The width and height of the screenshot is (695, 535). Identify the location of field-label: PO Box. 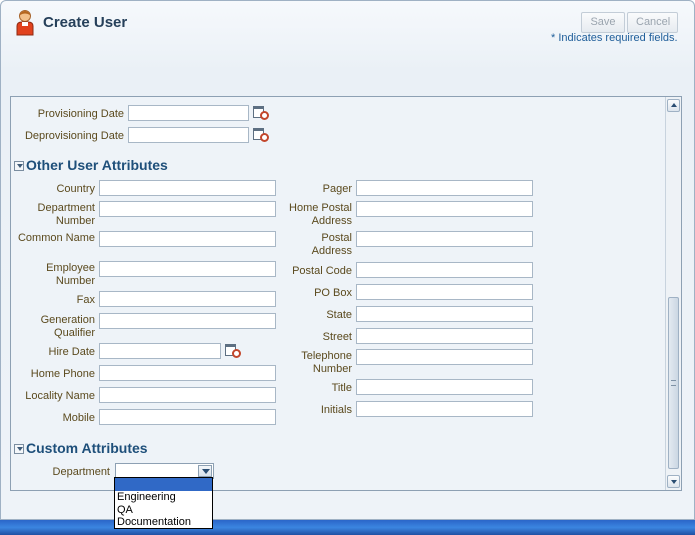
(333, 293).